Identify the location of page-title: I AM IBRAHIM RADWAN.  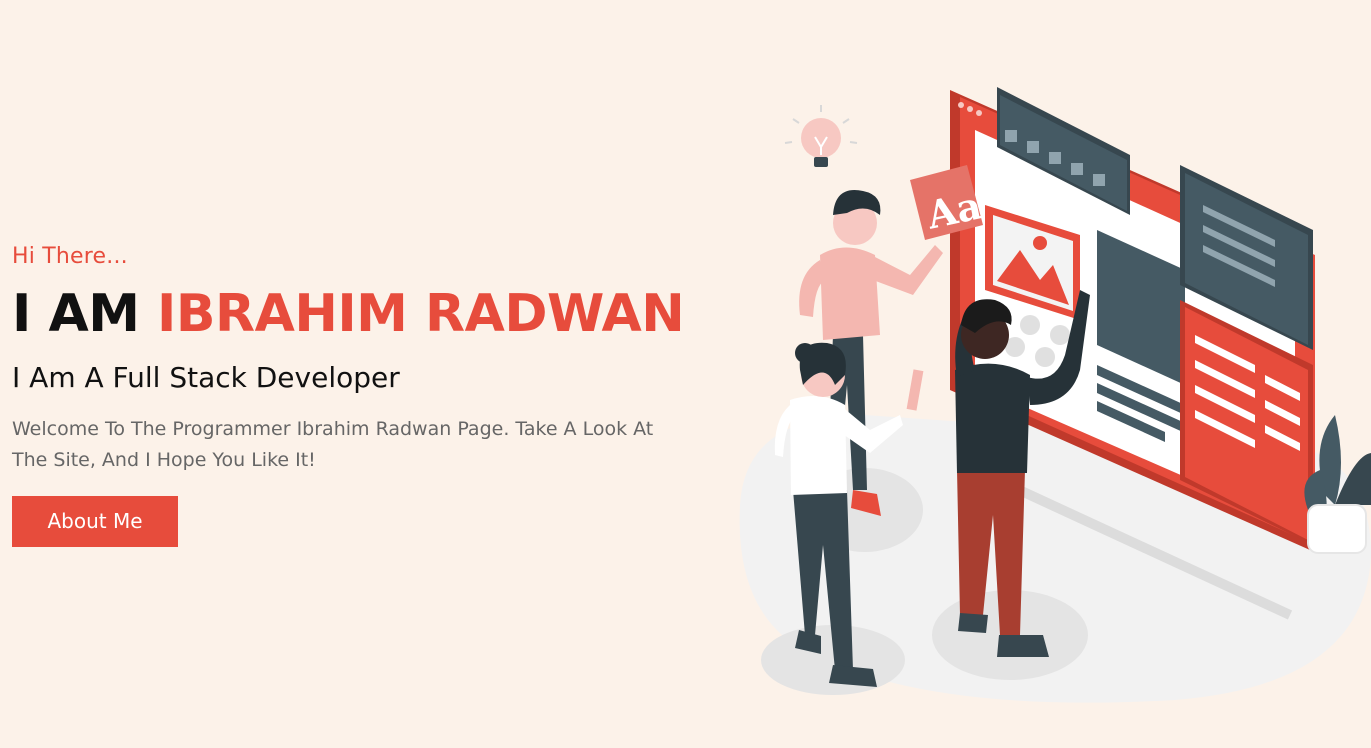
(352, 314).